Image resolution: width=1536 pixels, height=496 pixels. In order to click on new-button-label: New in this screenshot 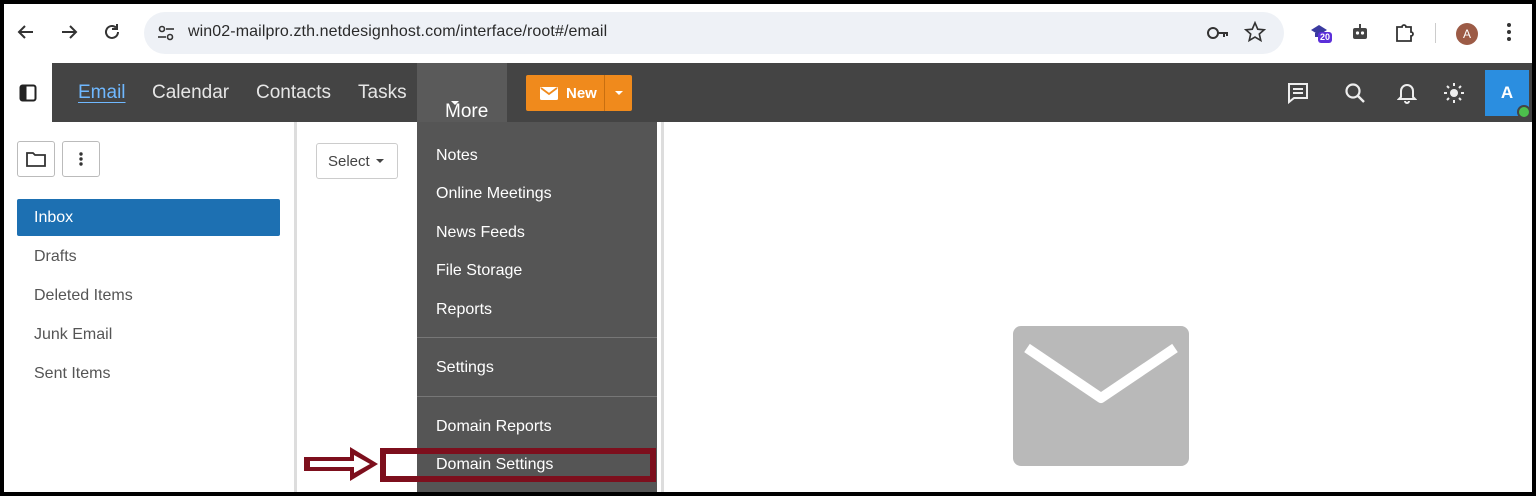, I will do `click(581, 93)`.